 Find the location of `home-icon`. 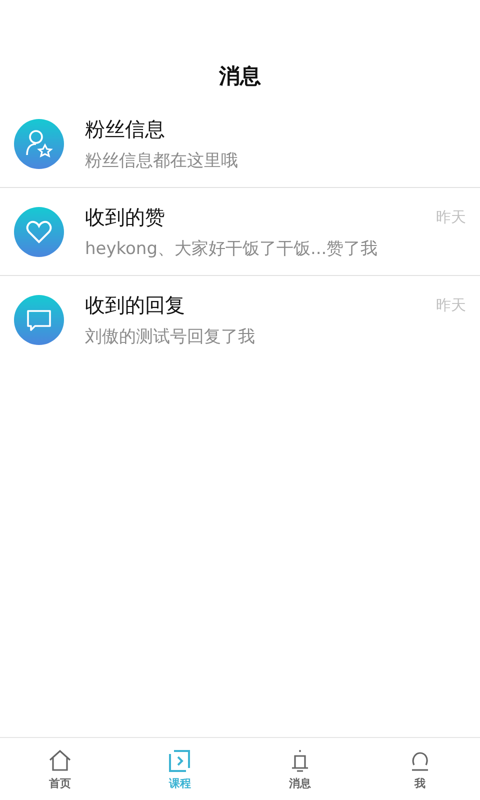

home-icon is located at coordinates (60, 761).